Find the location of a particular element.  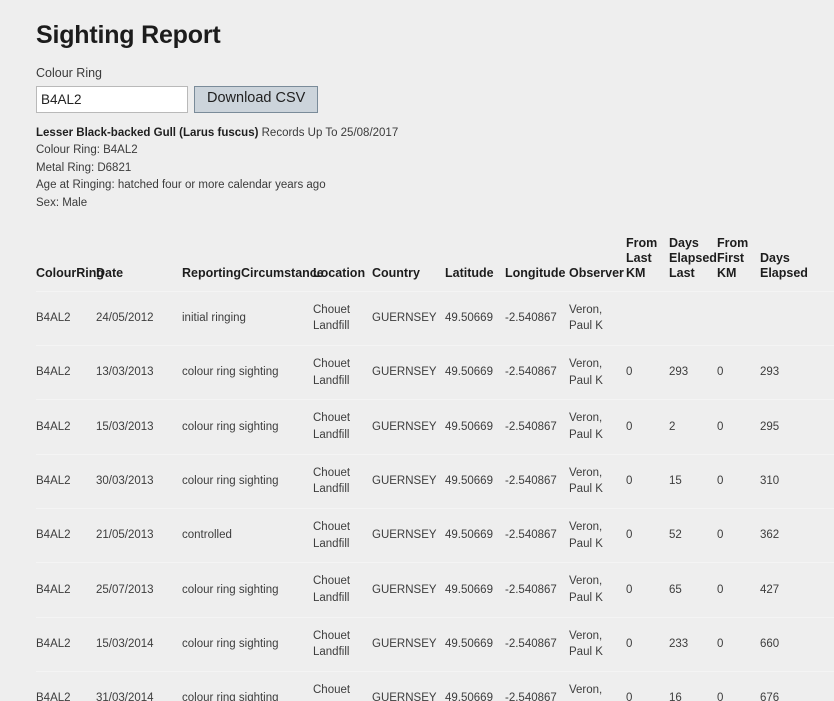

cell-days-elapsed: 362 is located at coordinates (797, 535).